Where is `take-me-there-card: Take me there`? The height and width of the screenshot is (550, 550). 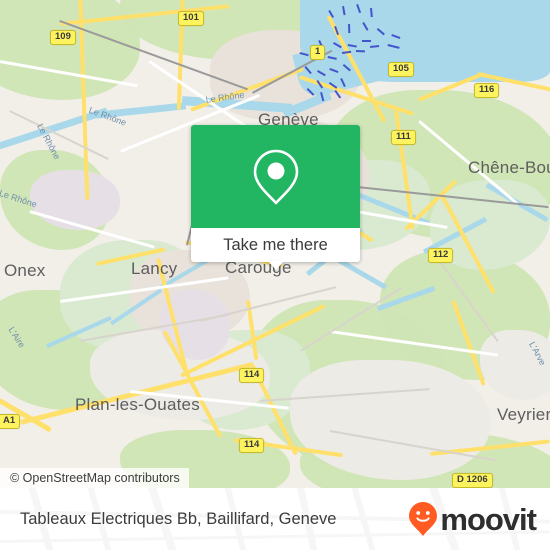 take-me-there-card: Take me there is located at coordinates (275, 193).